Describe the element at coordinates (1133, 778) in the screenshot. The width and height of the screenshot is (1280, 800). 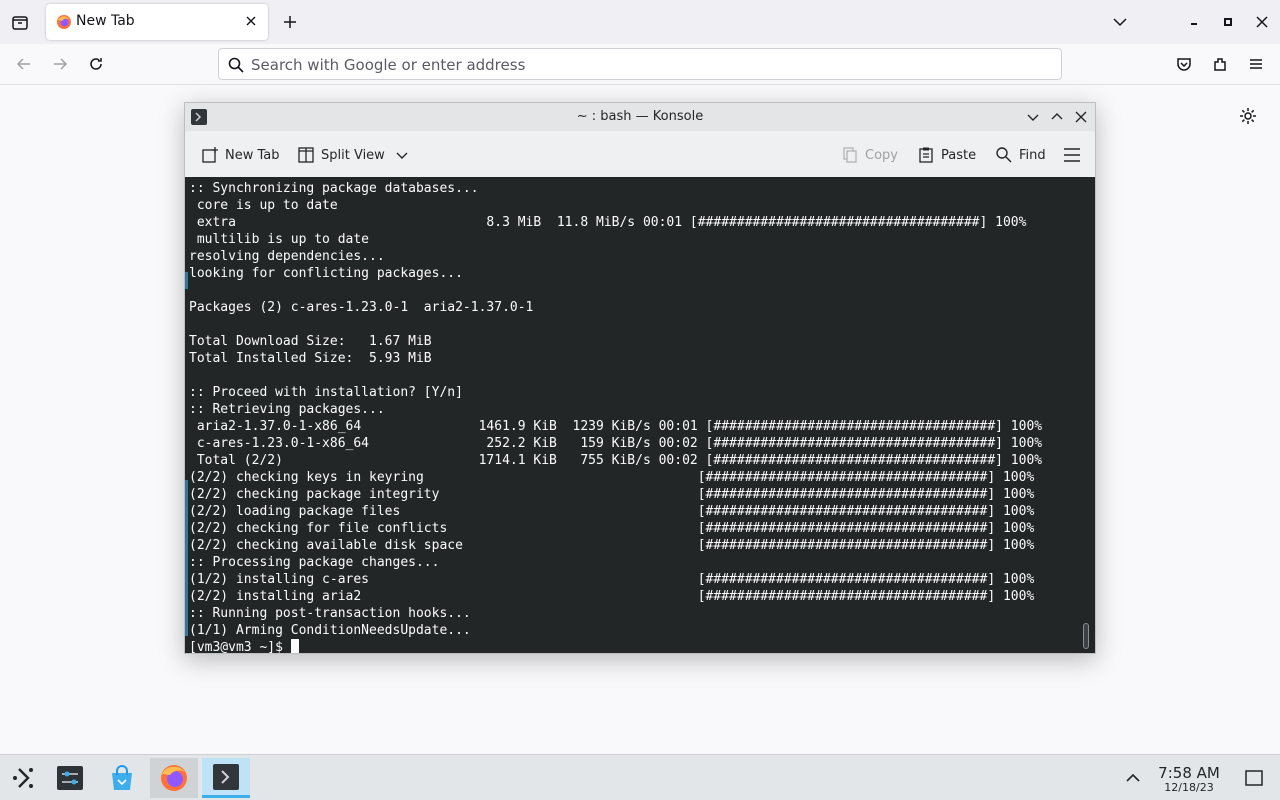
I see `chevron-up-icon` at that location.